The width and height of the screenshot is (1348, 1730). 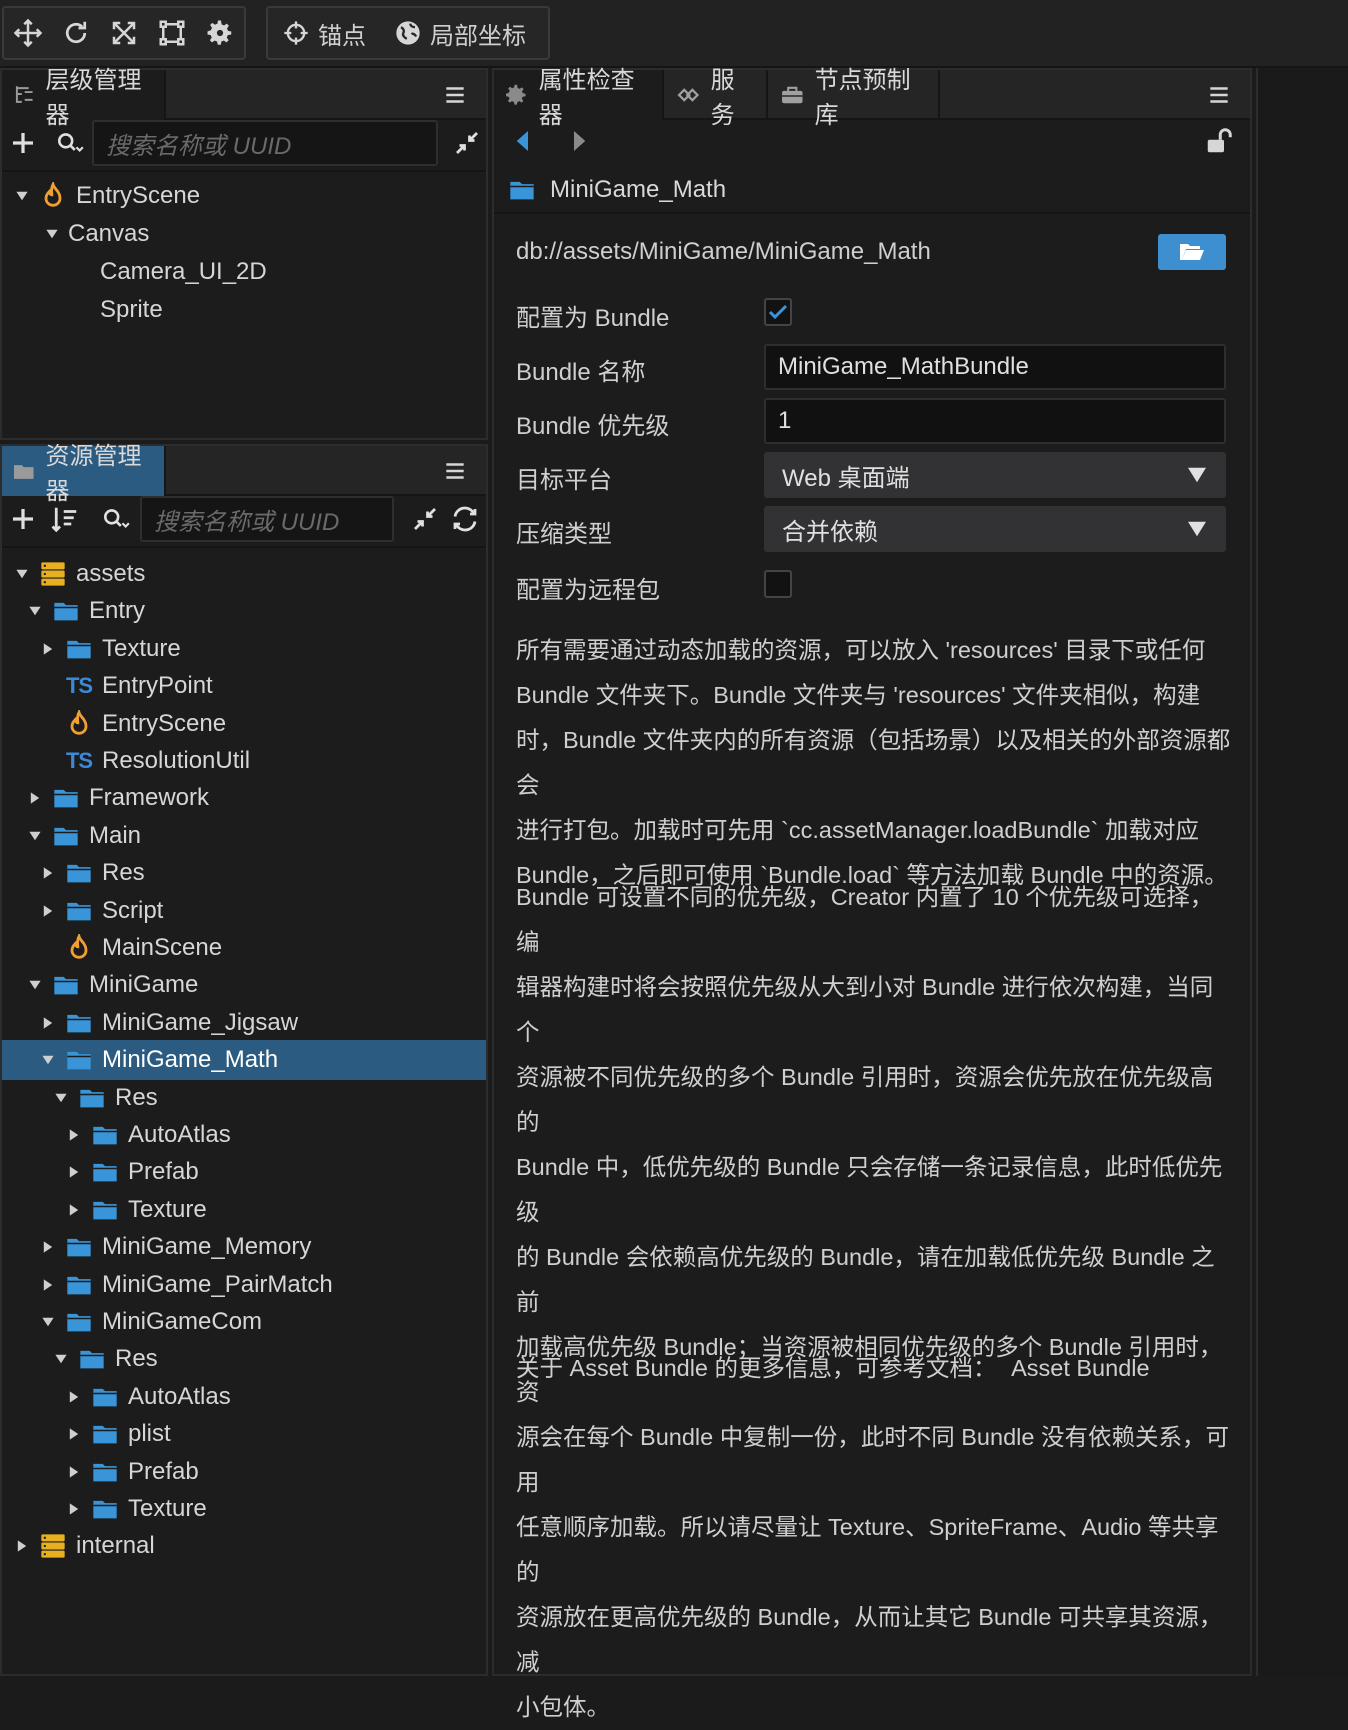 I want to click on asset-item: internal, so click(x=244, y=1546).